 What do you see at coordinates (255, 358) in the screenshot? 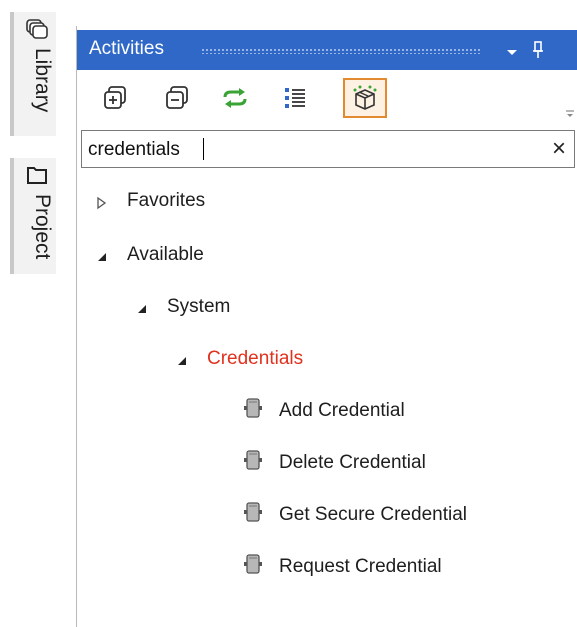
I see `tree-node-label: Credentials` at bounding box center [255, 358].